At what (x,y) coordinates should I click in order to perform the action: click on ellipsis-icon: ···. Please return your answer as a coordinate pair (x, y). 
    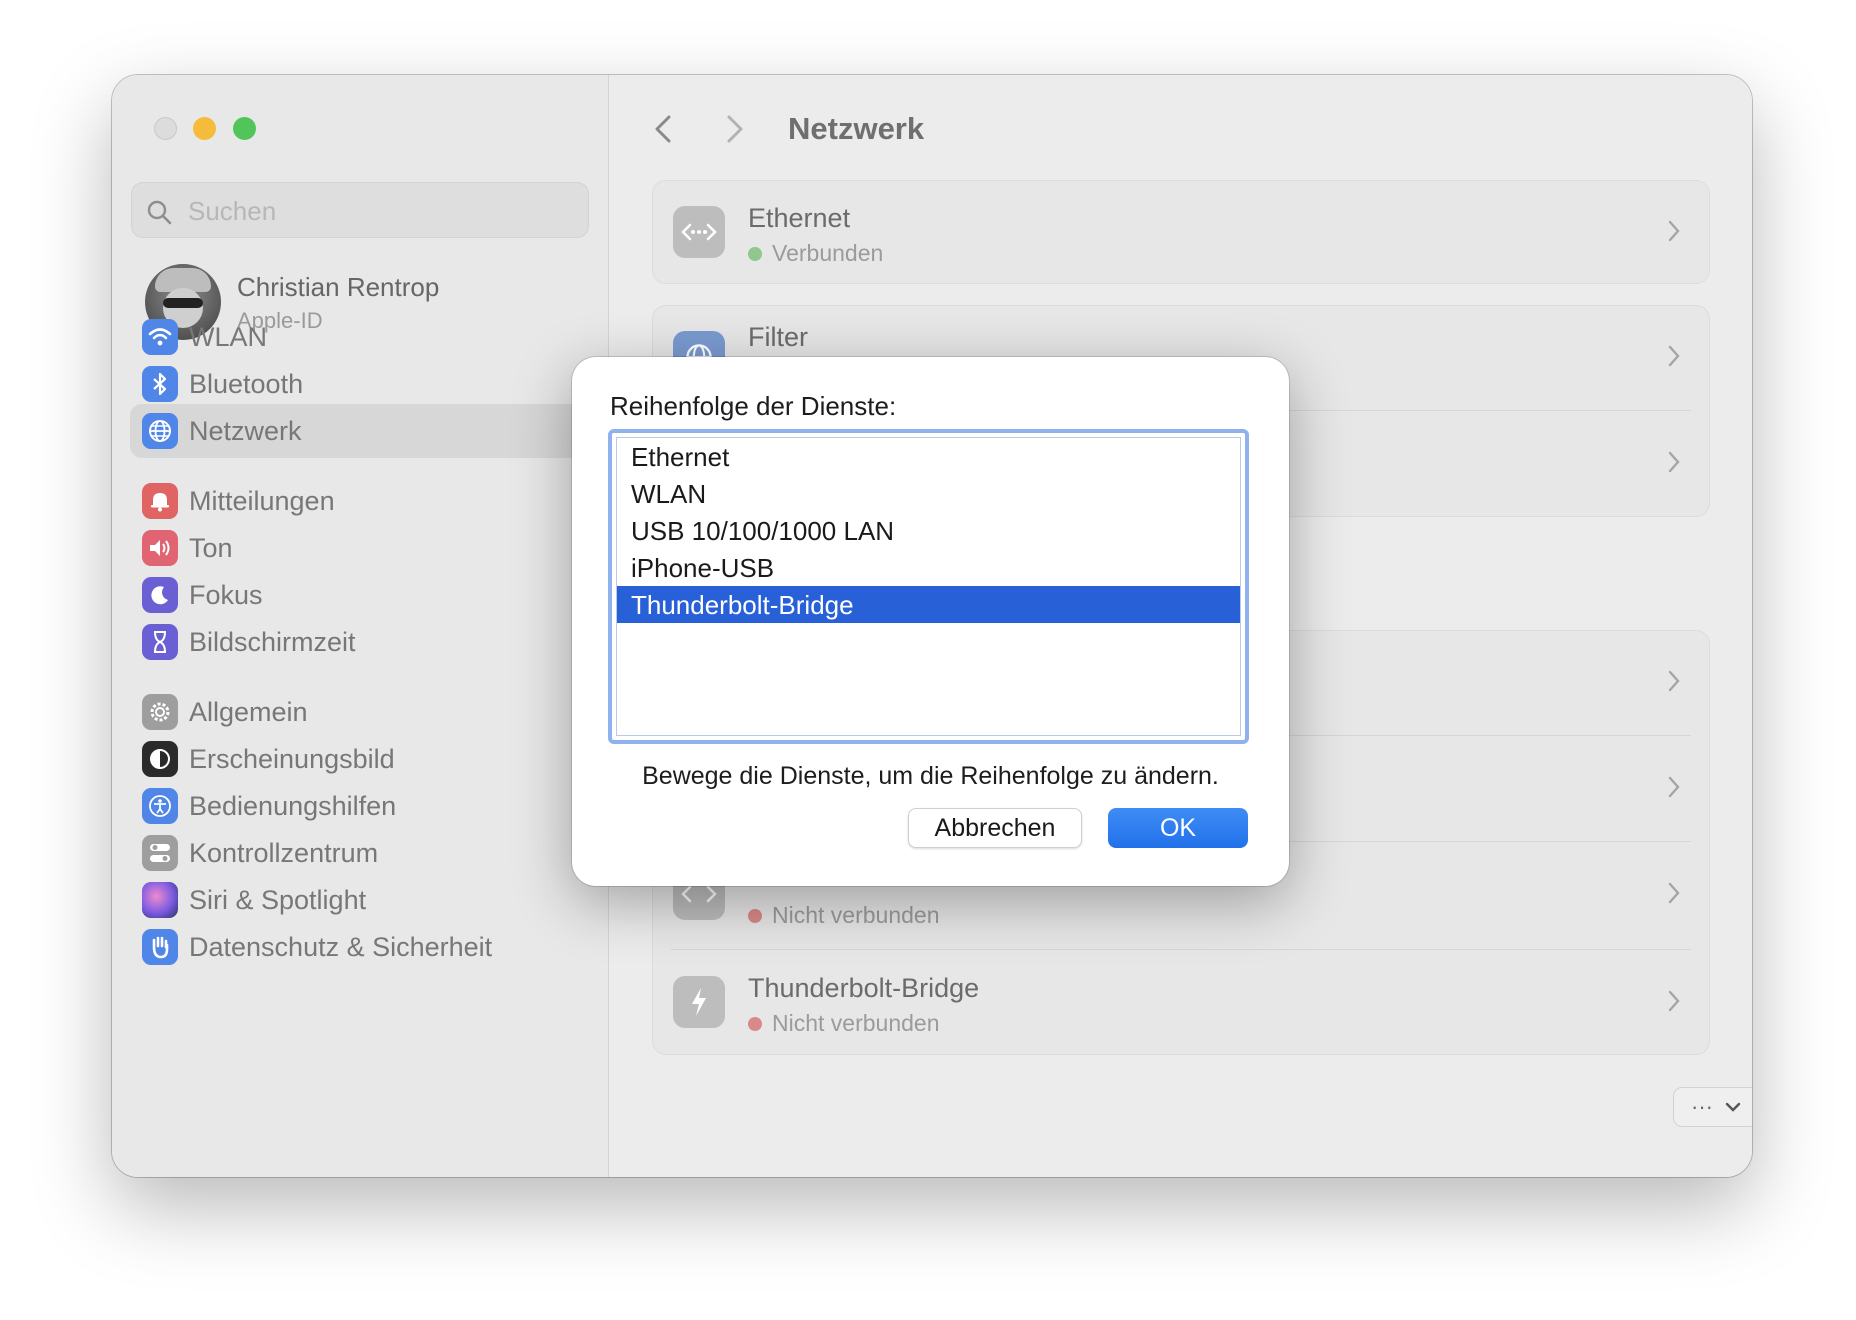
    Looking at the image, I should click on (1702, 1106).